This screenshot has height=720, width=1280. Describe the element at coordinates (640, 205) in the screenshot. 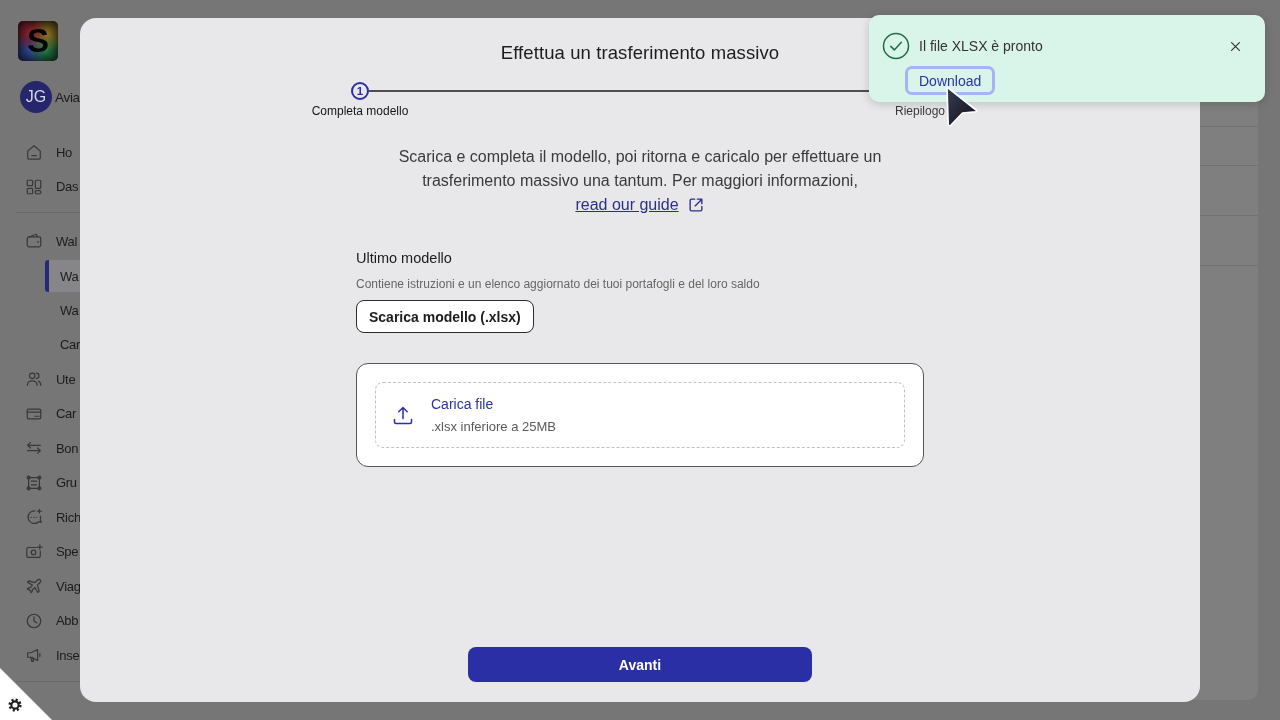

I see `guide-link: read our guide` at that location.